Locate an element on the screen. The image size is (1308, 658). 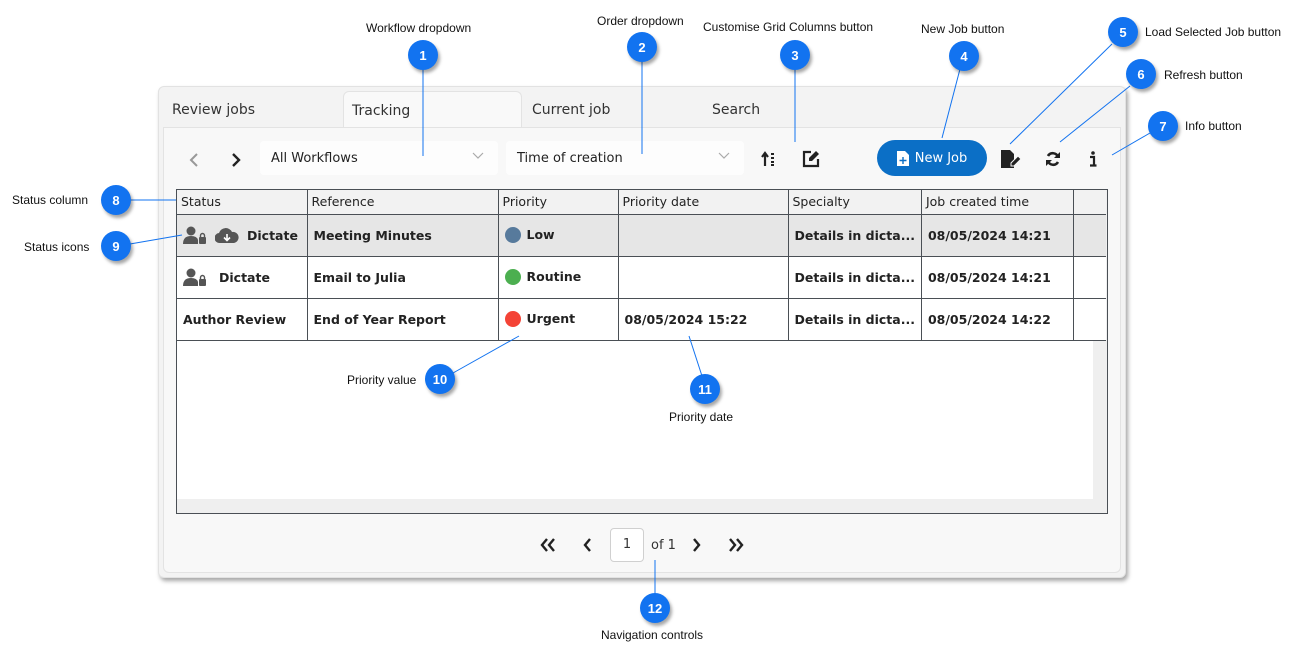
forward-button is located at coordinates (236, 160).